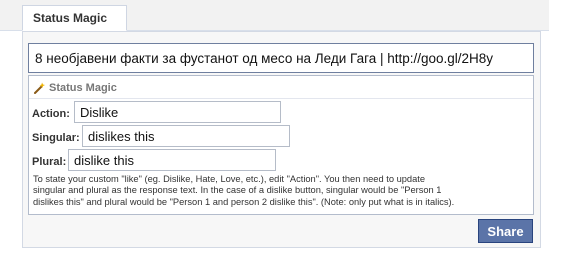  Describe the element at coordinates (39, 88) in the screenshot. I see `magic-wand-icon` at that location.